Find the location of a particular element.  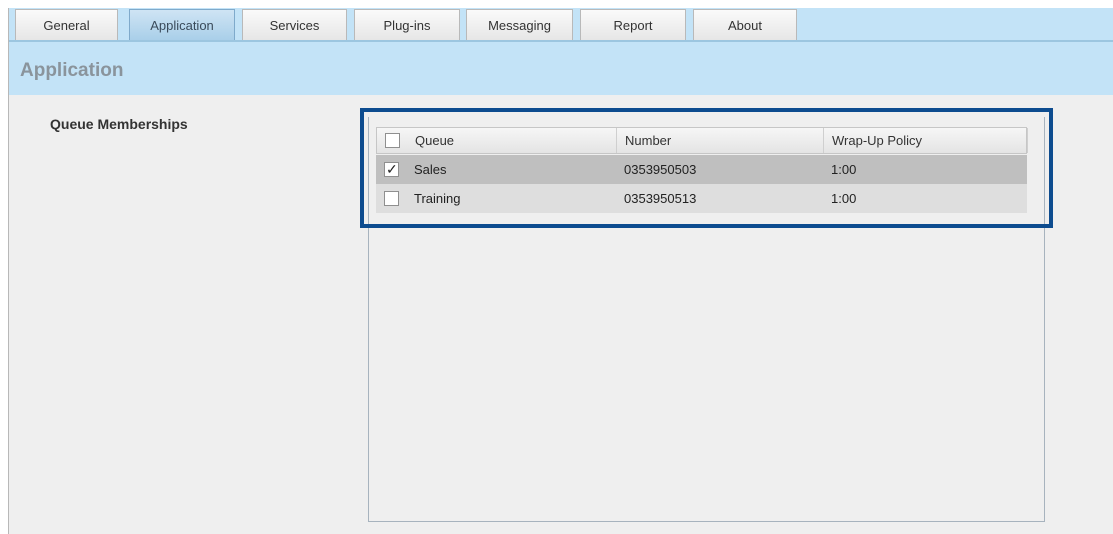

tab-application: Application is located at coordinates (182, 24).